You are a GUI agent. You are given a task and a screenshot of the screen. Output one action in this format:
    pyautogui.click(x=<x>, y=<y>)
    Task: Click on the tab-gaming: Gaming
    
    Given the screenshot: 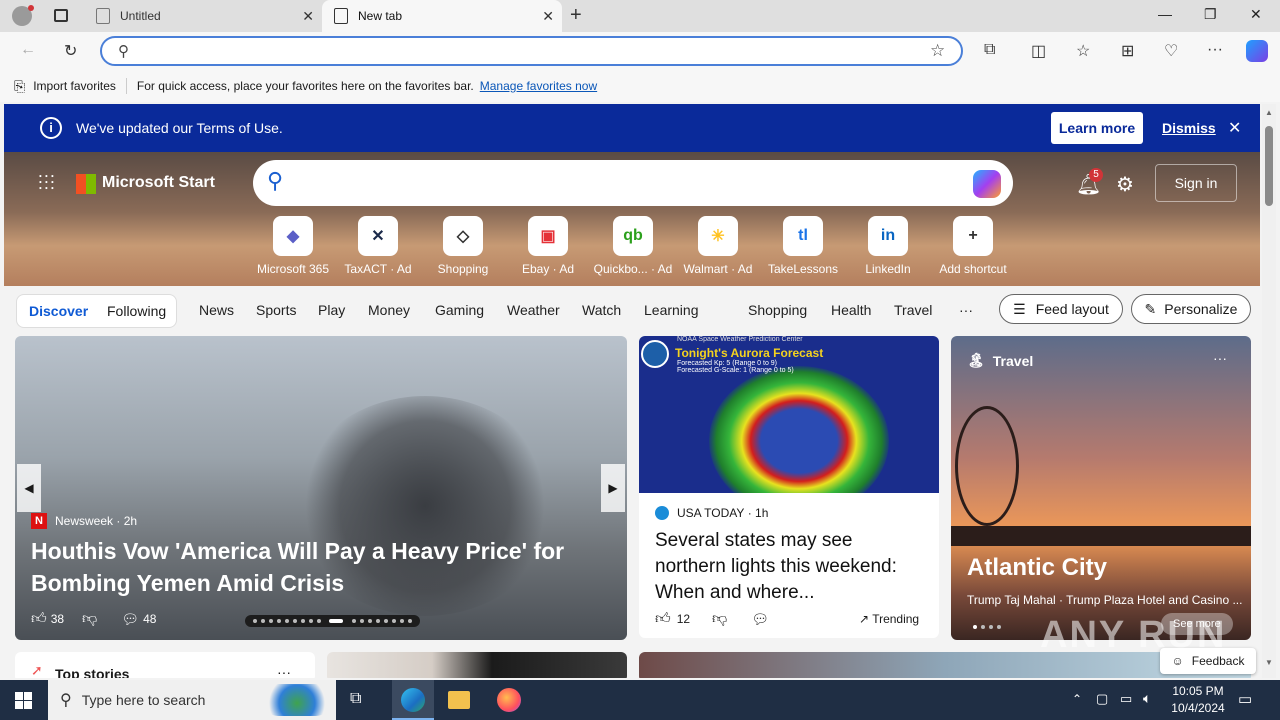 What is the action you would take?
    pyautogui.click(x=459, y=310)
    